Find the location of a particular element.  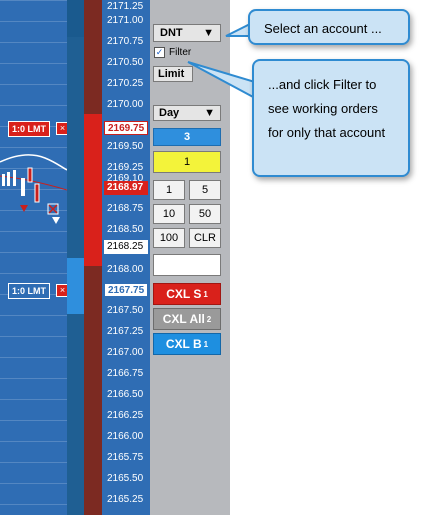

filter-checkbox: ✓ is located at coordinates (159, 52).